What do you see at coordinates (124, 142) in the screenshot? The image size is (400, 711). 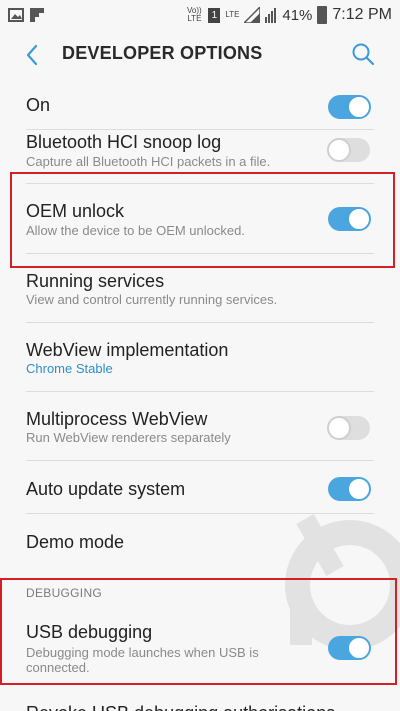 I see `item-title: Bluetooth HCI snoop log` at bounding box center [124, 142].